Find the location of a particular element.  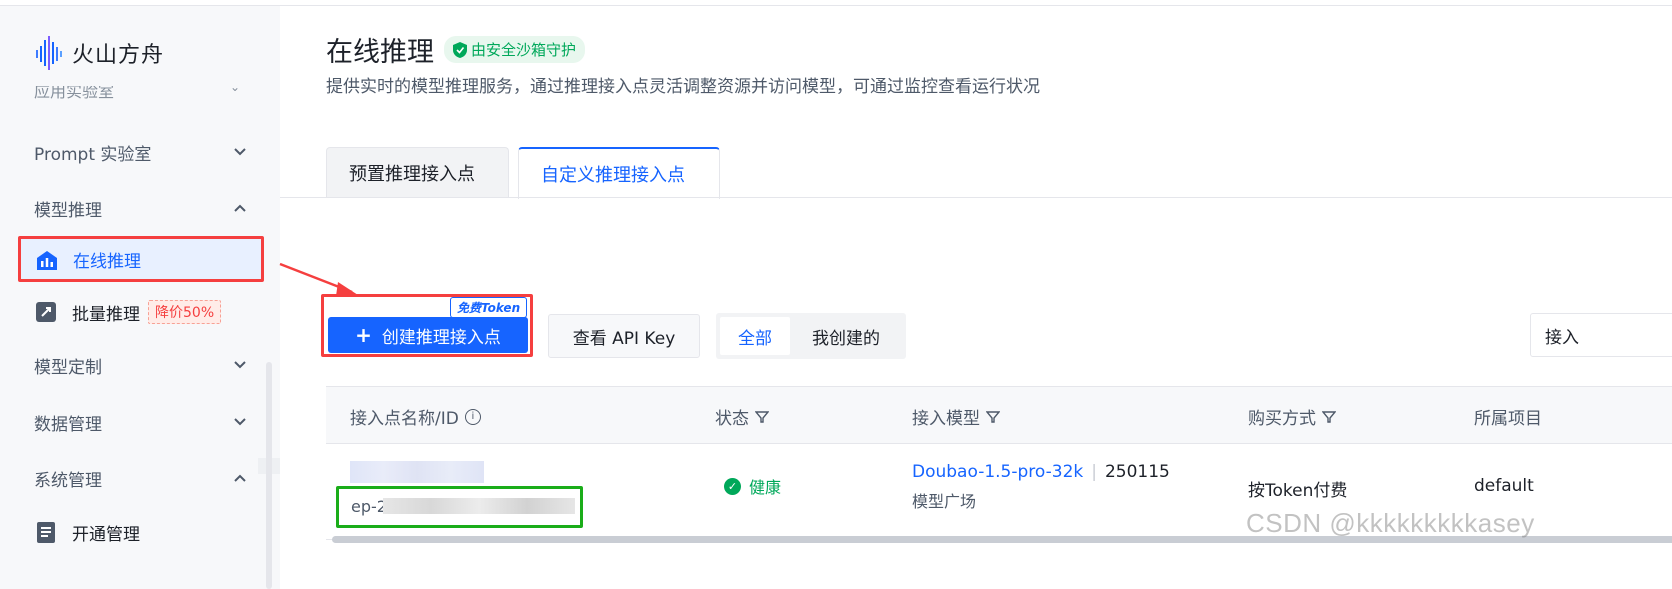

project-cell: default is located at coordinates (1504, 486).